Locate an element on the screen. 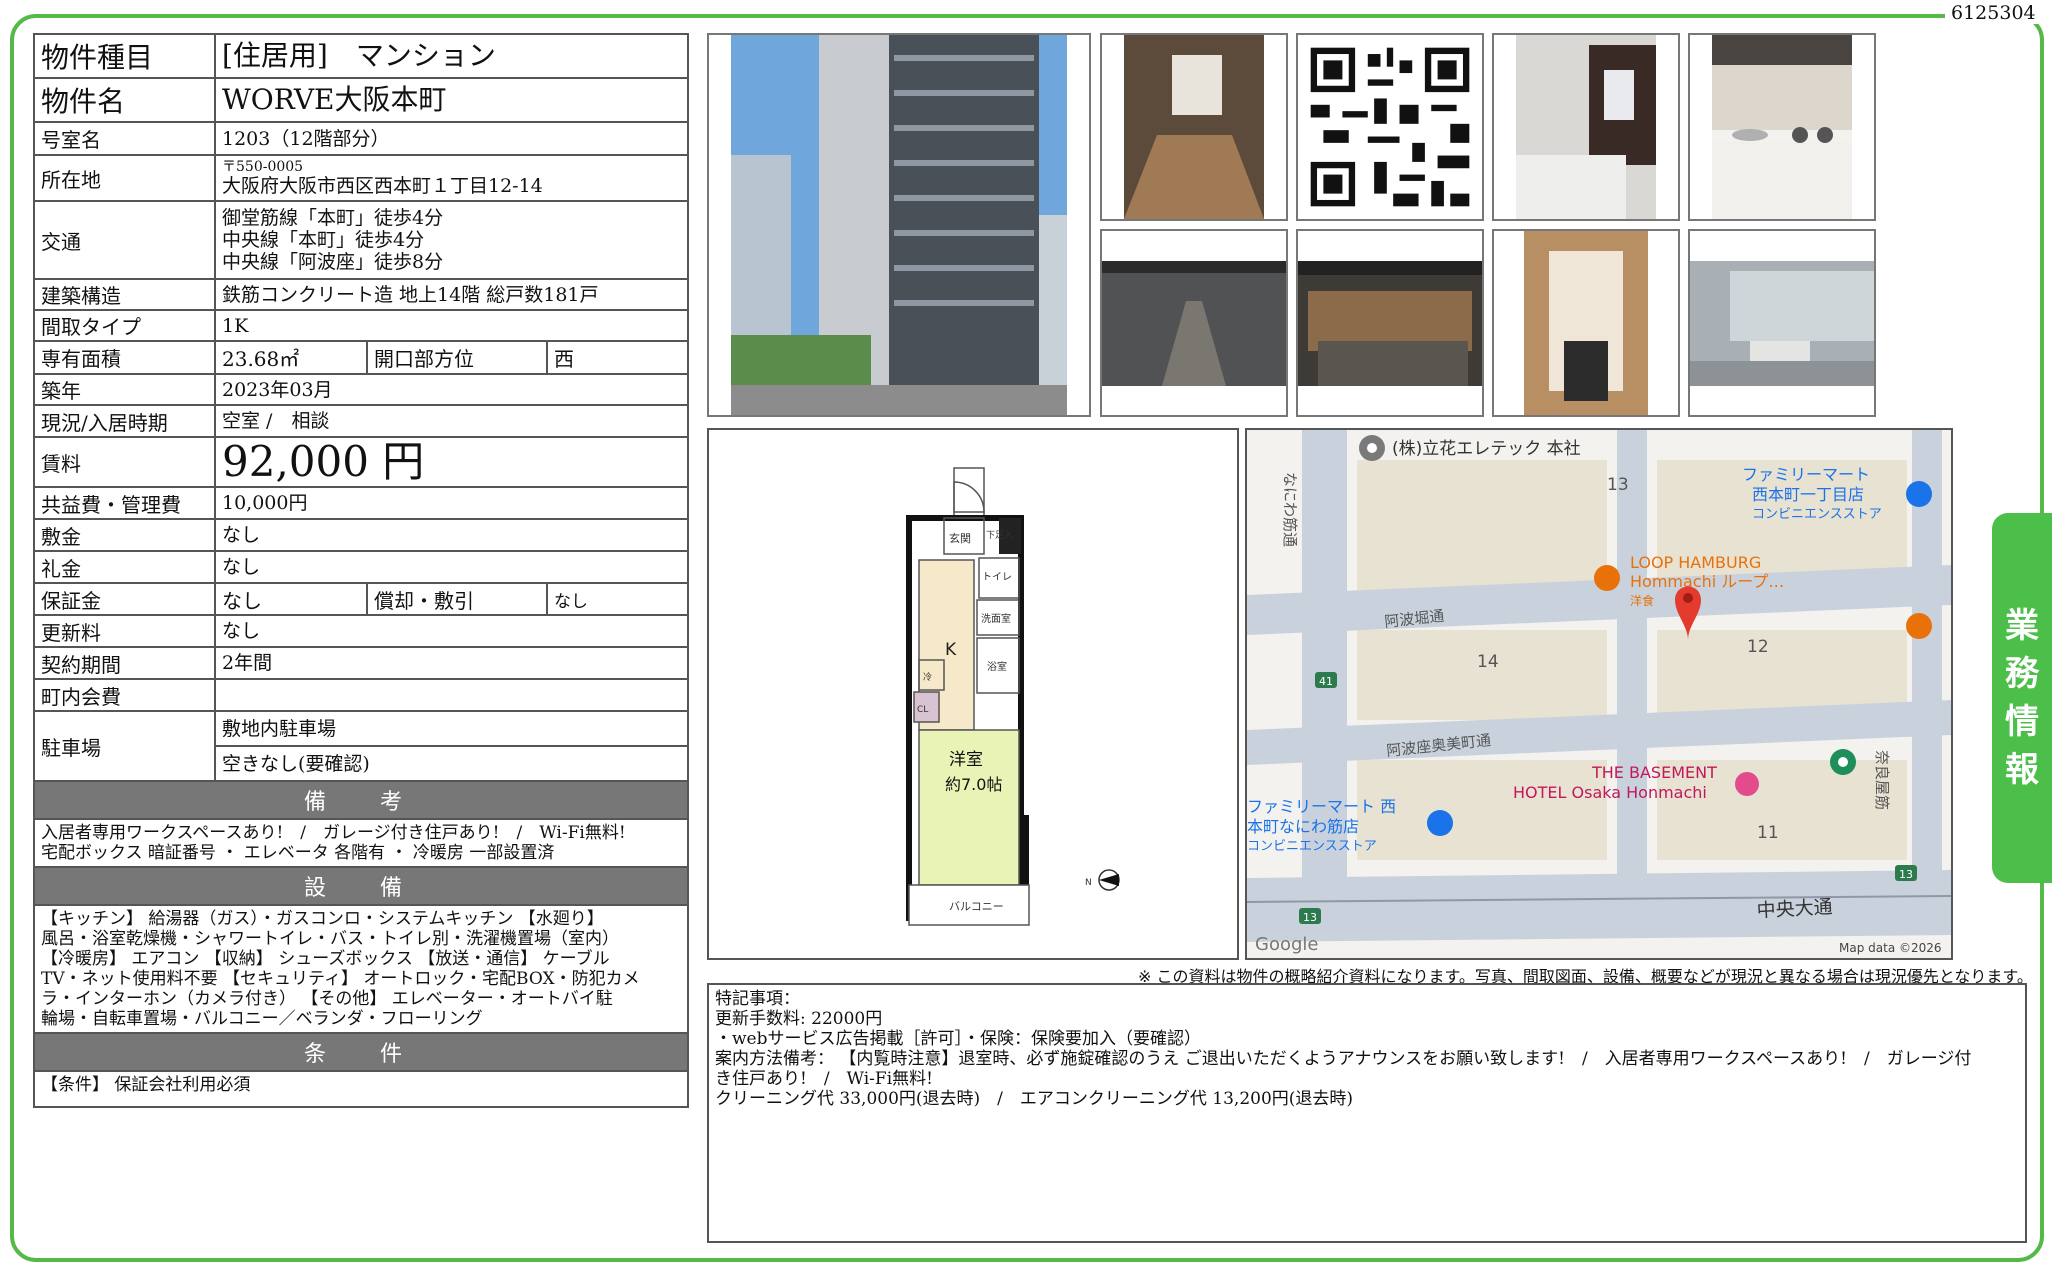 The height and width of the screenshot is (1262, 2056). structure-value: 鉄筋コンクリート造 地上14階 総戸数181戸 is located at coordinates (410, 294).